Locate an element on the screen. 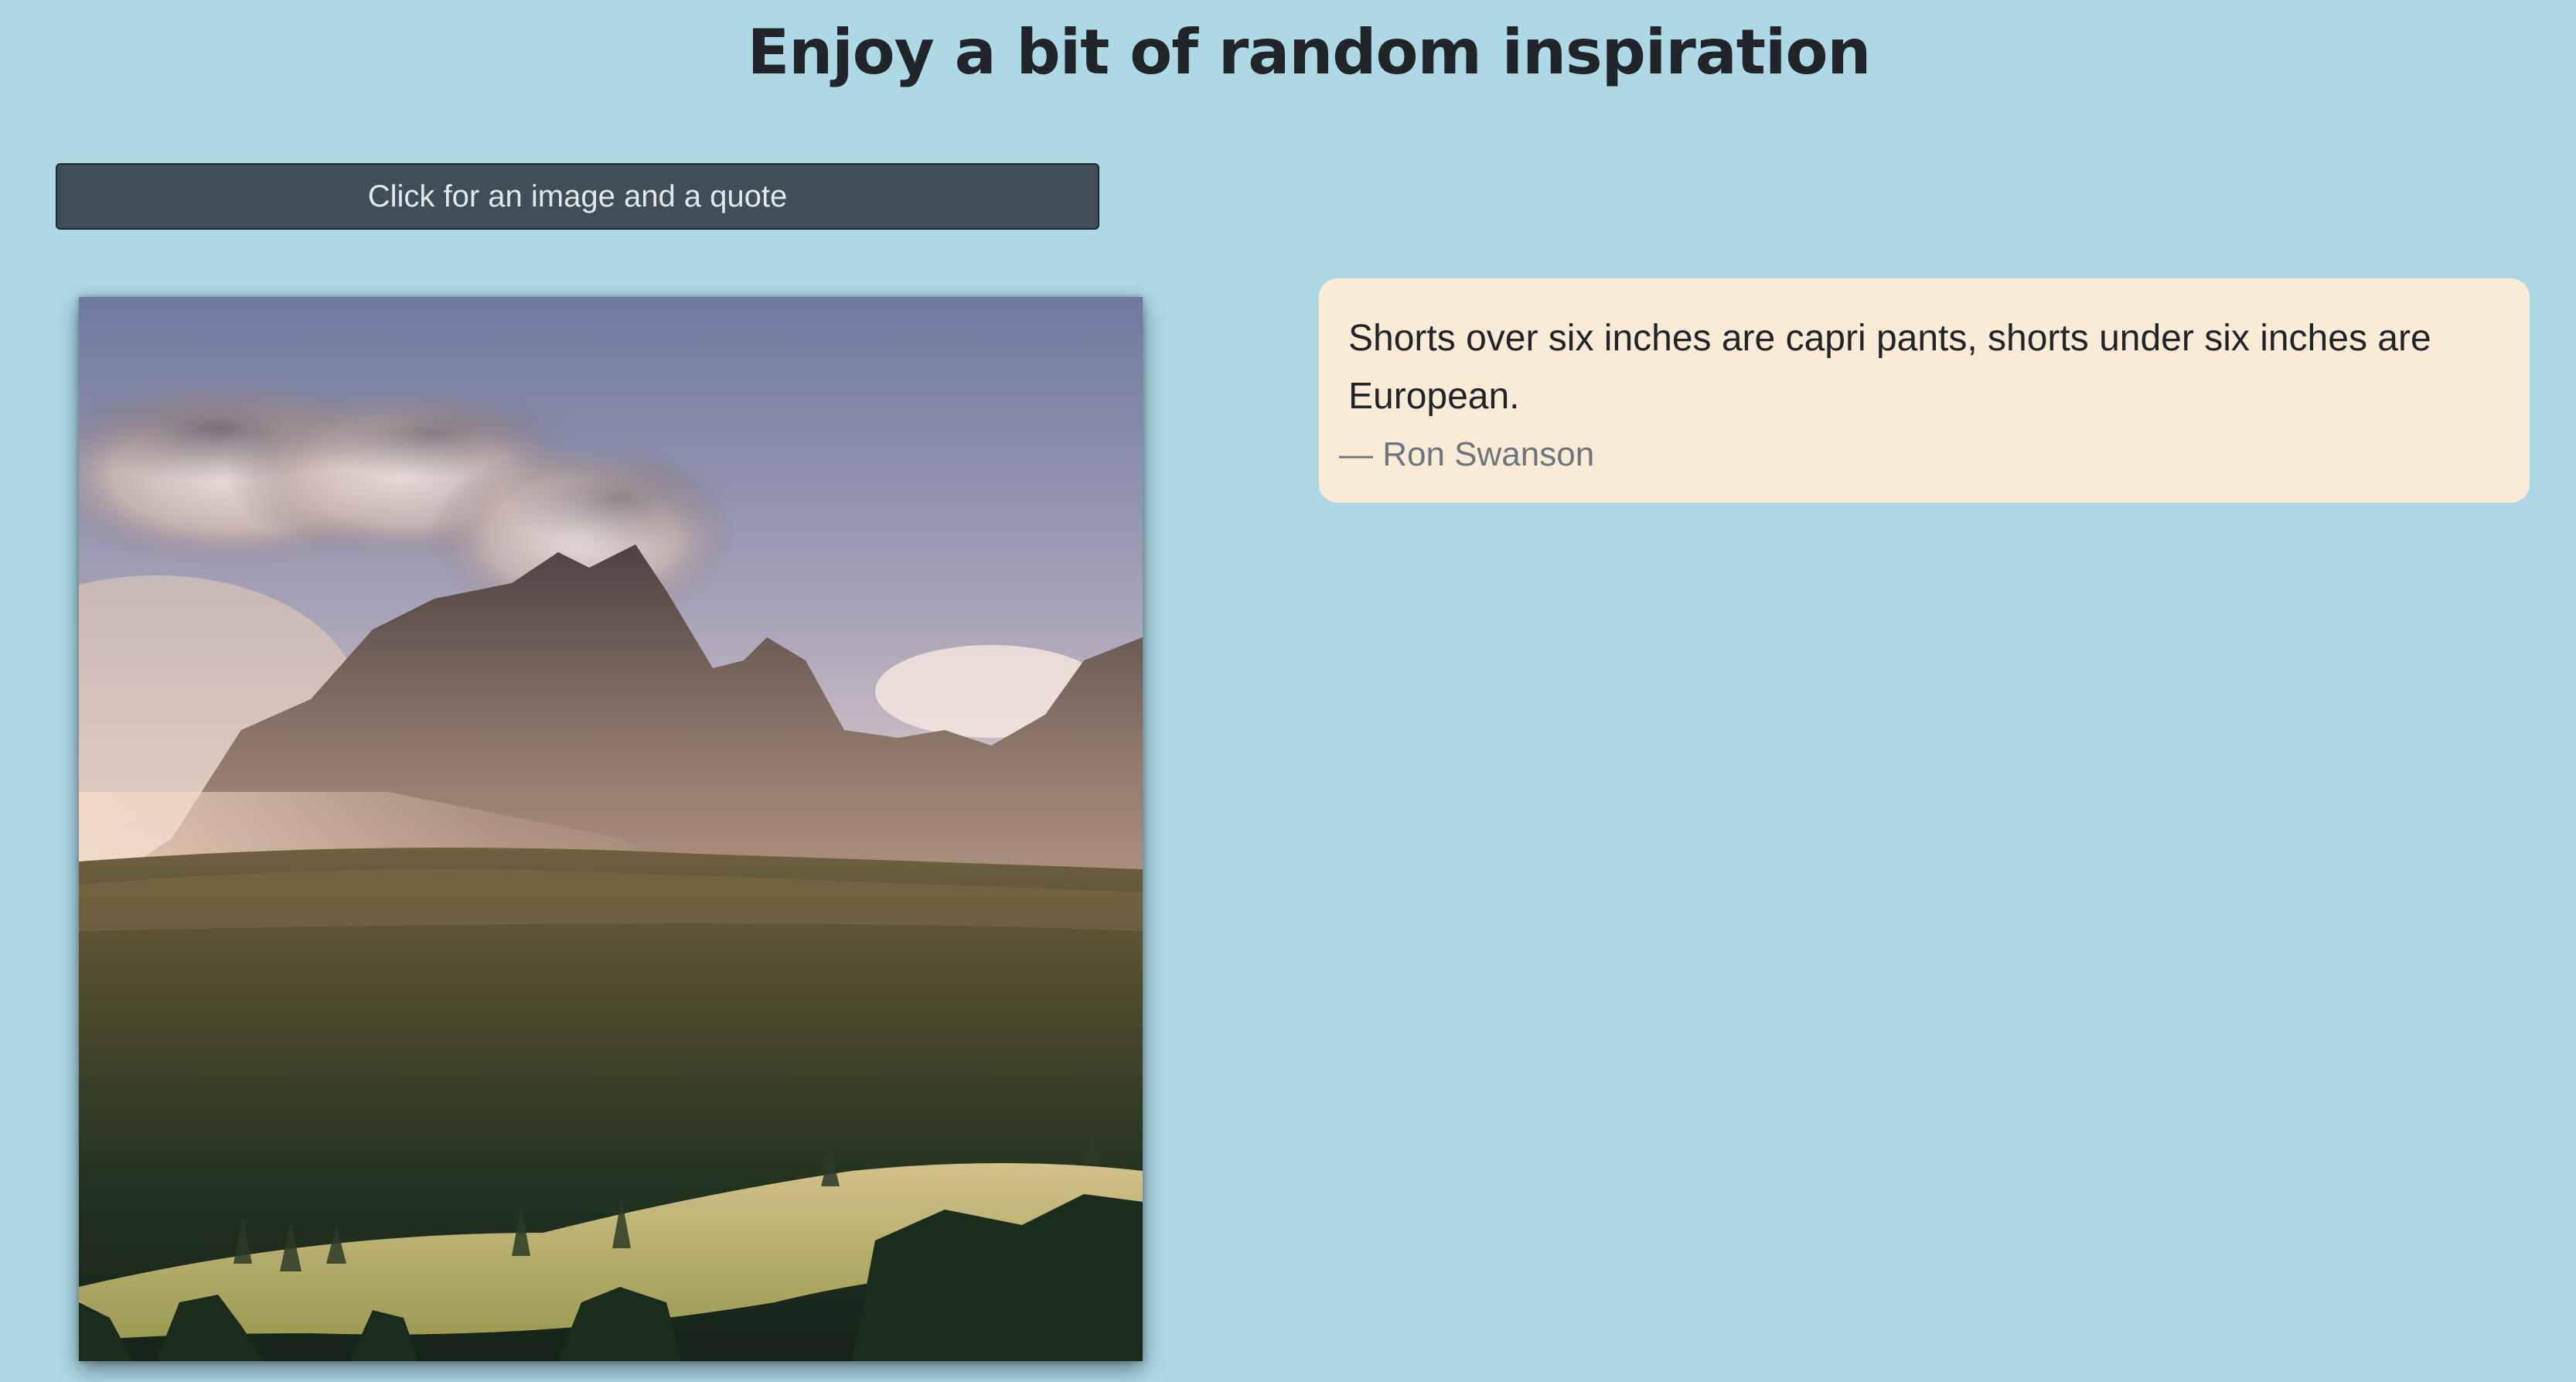  page-title: Enjoy a bit of random inspiration is located at coordinates (1309, 52).